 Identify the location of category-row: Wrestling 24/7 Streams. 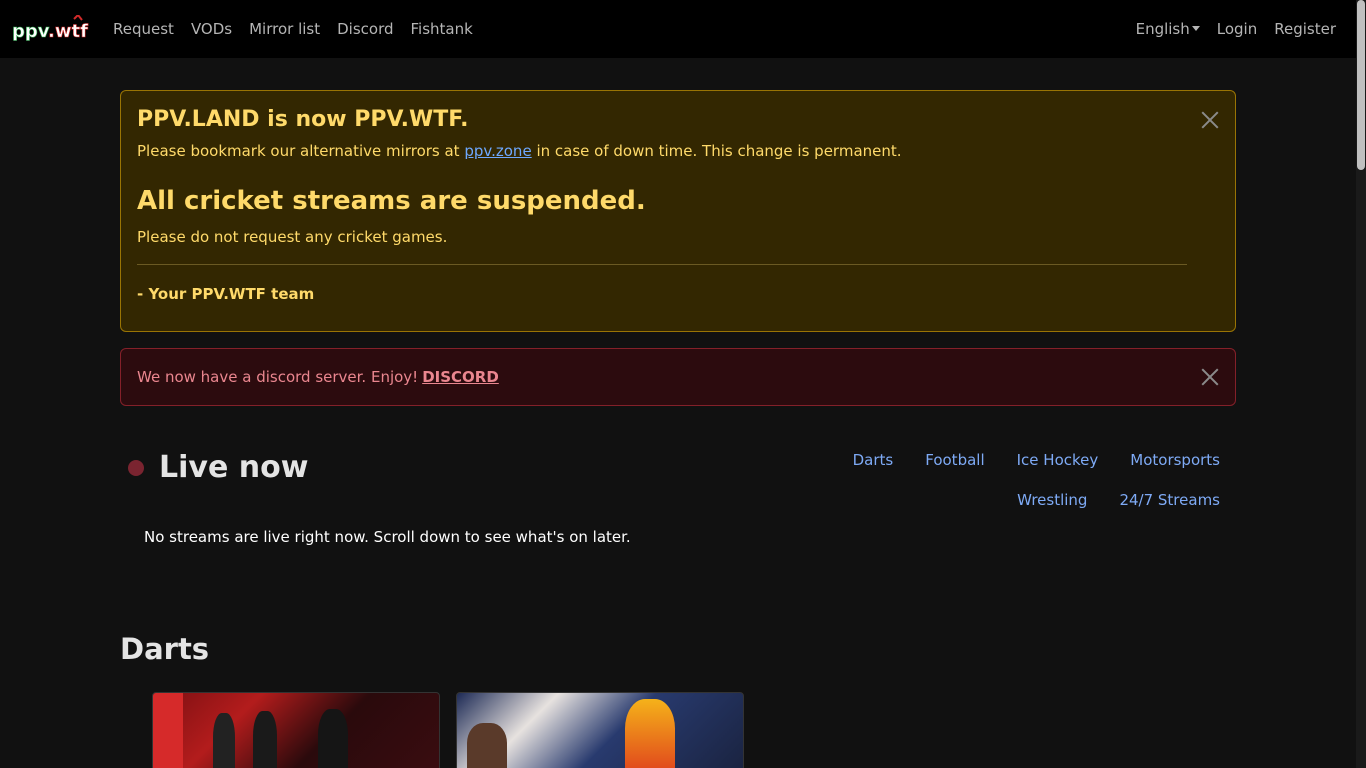
(1010, 500).